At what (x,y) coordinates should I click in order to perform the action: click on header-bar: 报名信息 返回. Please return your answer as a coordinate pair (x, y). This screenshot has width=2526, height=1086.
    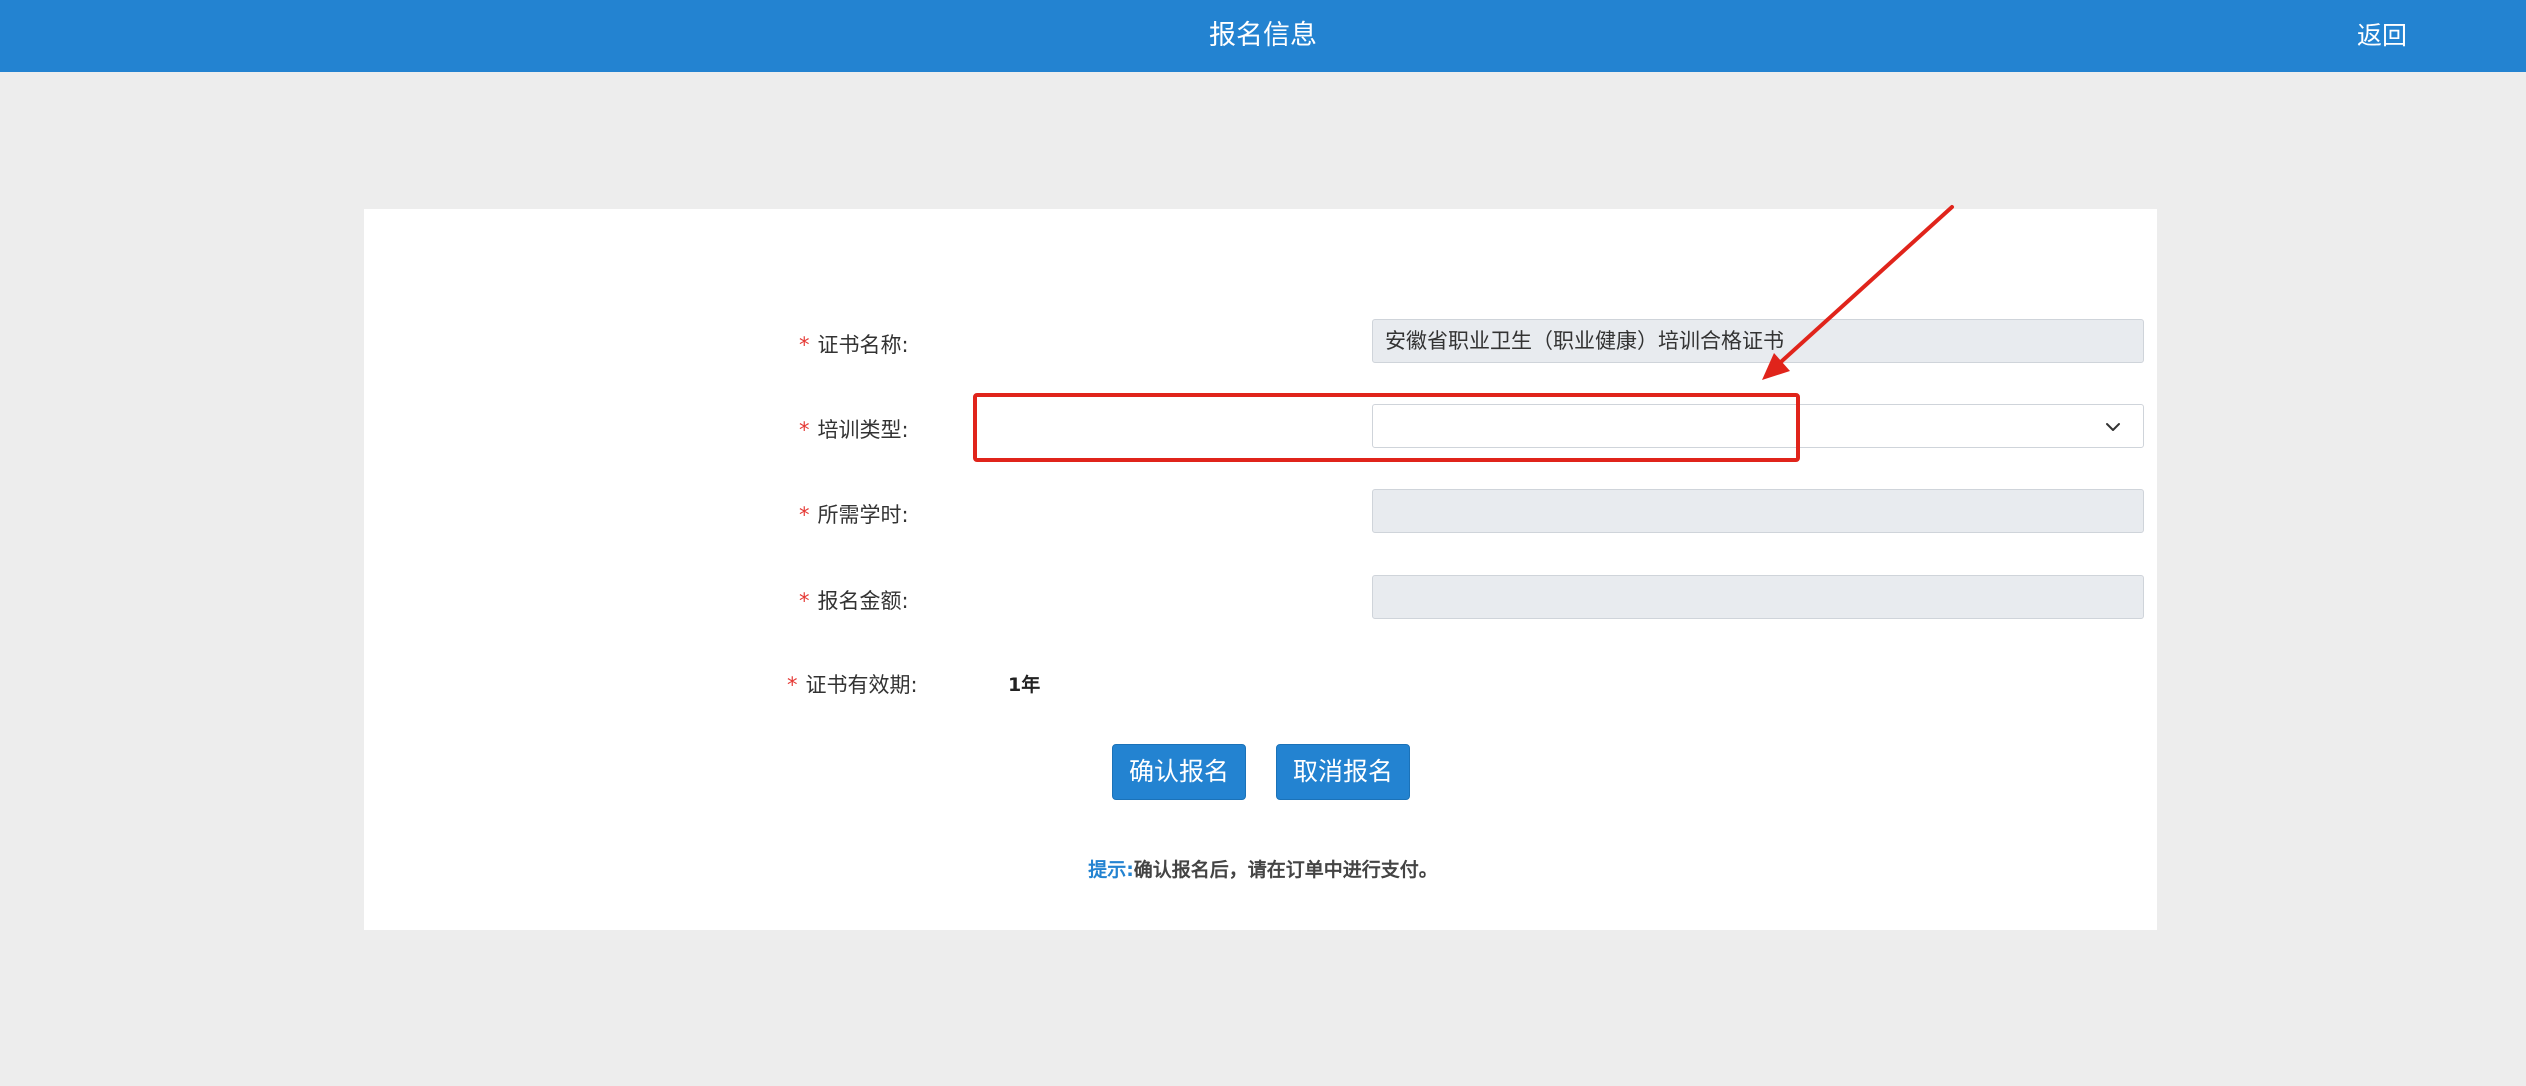
    Looking at the image, I should click on (1263, 36).